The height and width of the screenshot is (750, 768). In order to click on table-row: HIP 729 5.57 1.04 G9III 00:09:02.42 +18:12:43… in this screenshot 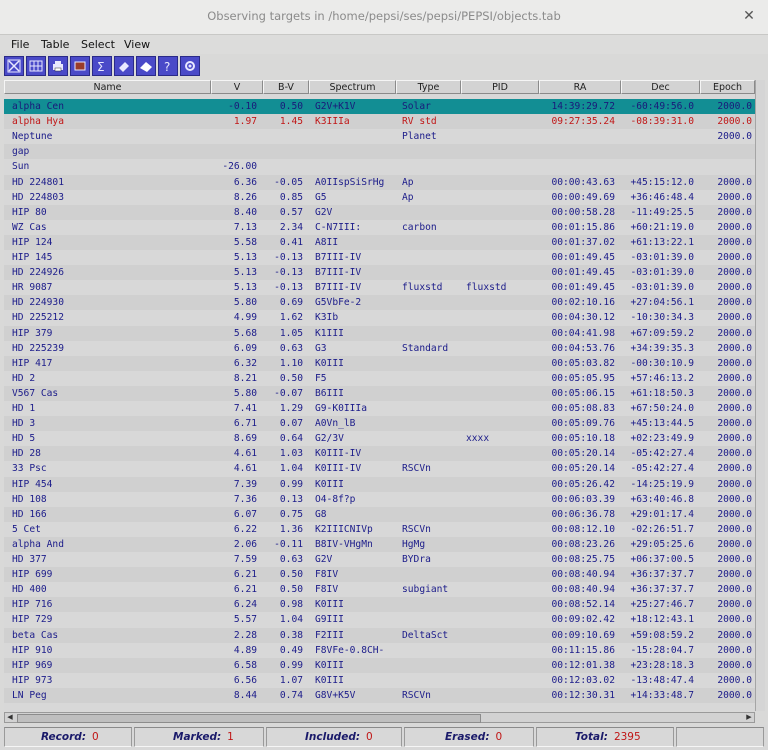, I will do `click(379, 619)`.